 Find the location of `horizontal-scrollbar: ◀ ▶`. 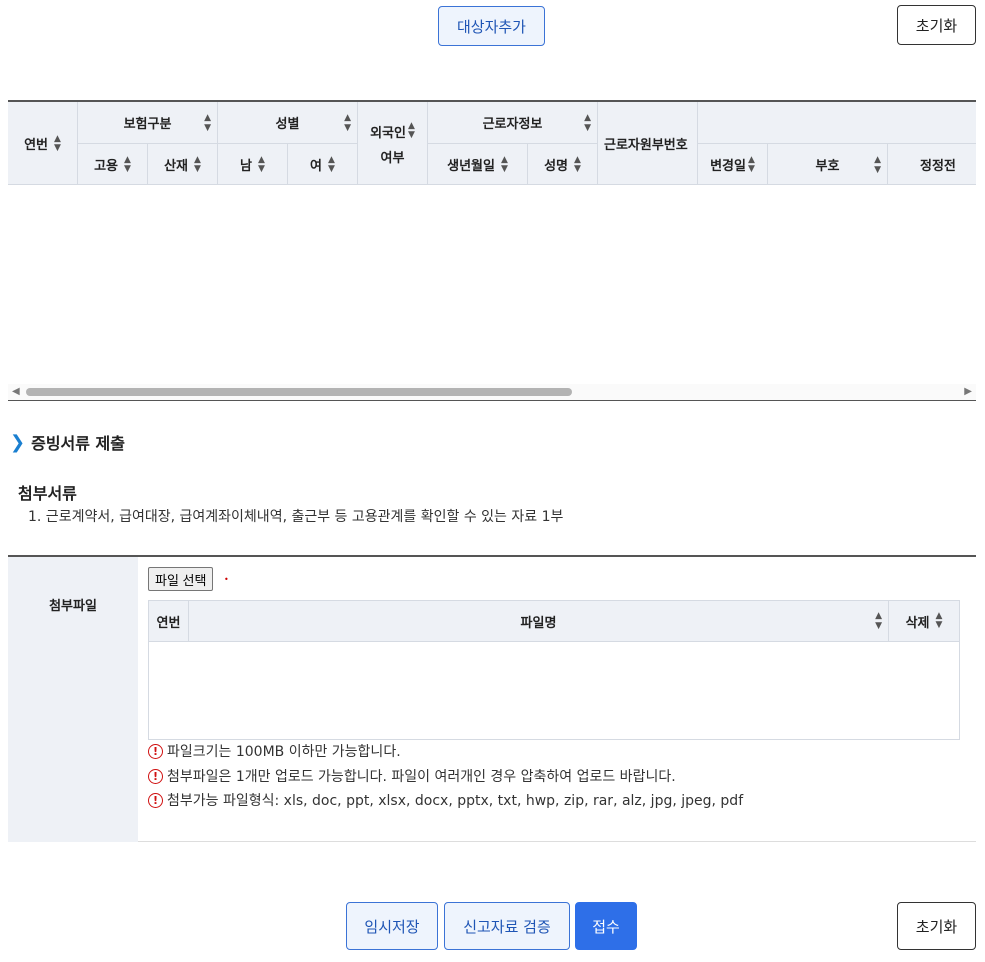

horizontal-scrollbar: ◀ ▶ is located at coordinates (492, 392).